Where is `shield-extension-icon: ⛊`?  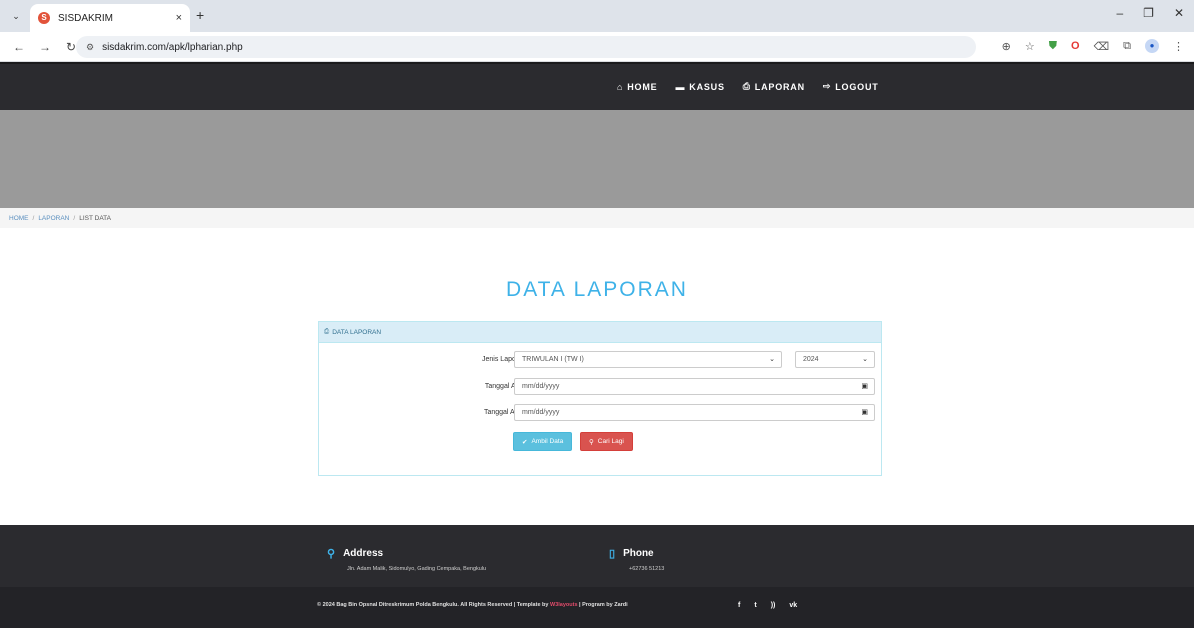 shield-extension-icon: ⛊ is located at coordinates (1053, 46).